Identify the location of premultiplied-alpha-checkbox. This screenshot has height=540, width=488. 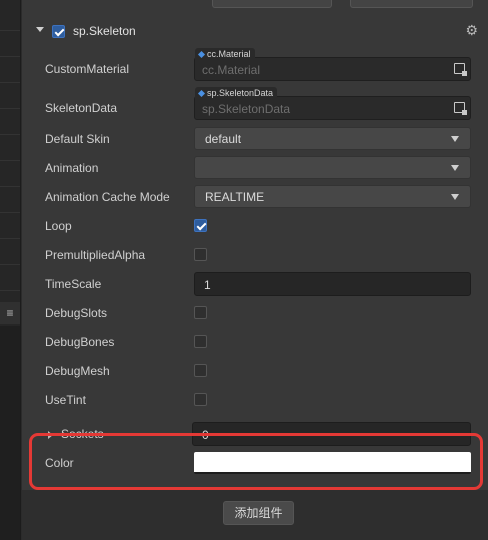
(200, 254).